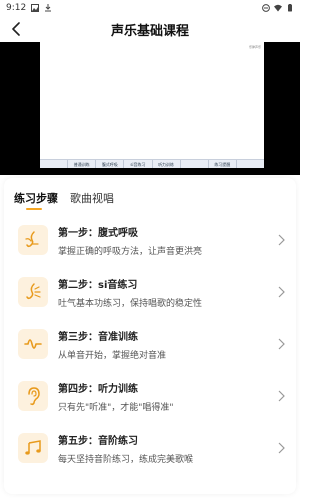 The height and width of the screenshot is (500, 320). I want to click on step-desc: 每天坚持音阶练习，练成完美歌喉, so click(126, 459).